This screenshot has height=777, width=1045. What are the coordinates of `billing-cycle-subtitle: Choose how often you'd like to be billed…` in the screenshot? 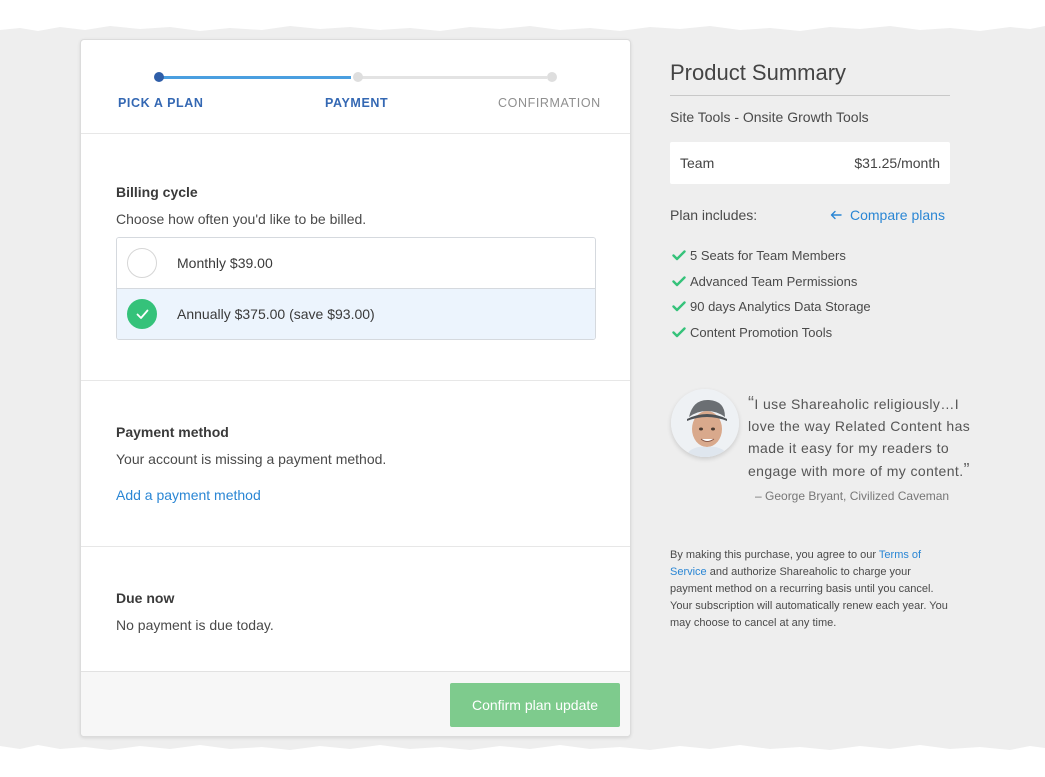 It's located at (241, 219).